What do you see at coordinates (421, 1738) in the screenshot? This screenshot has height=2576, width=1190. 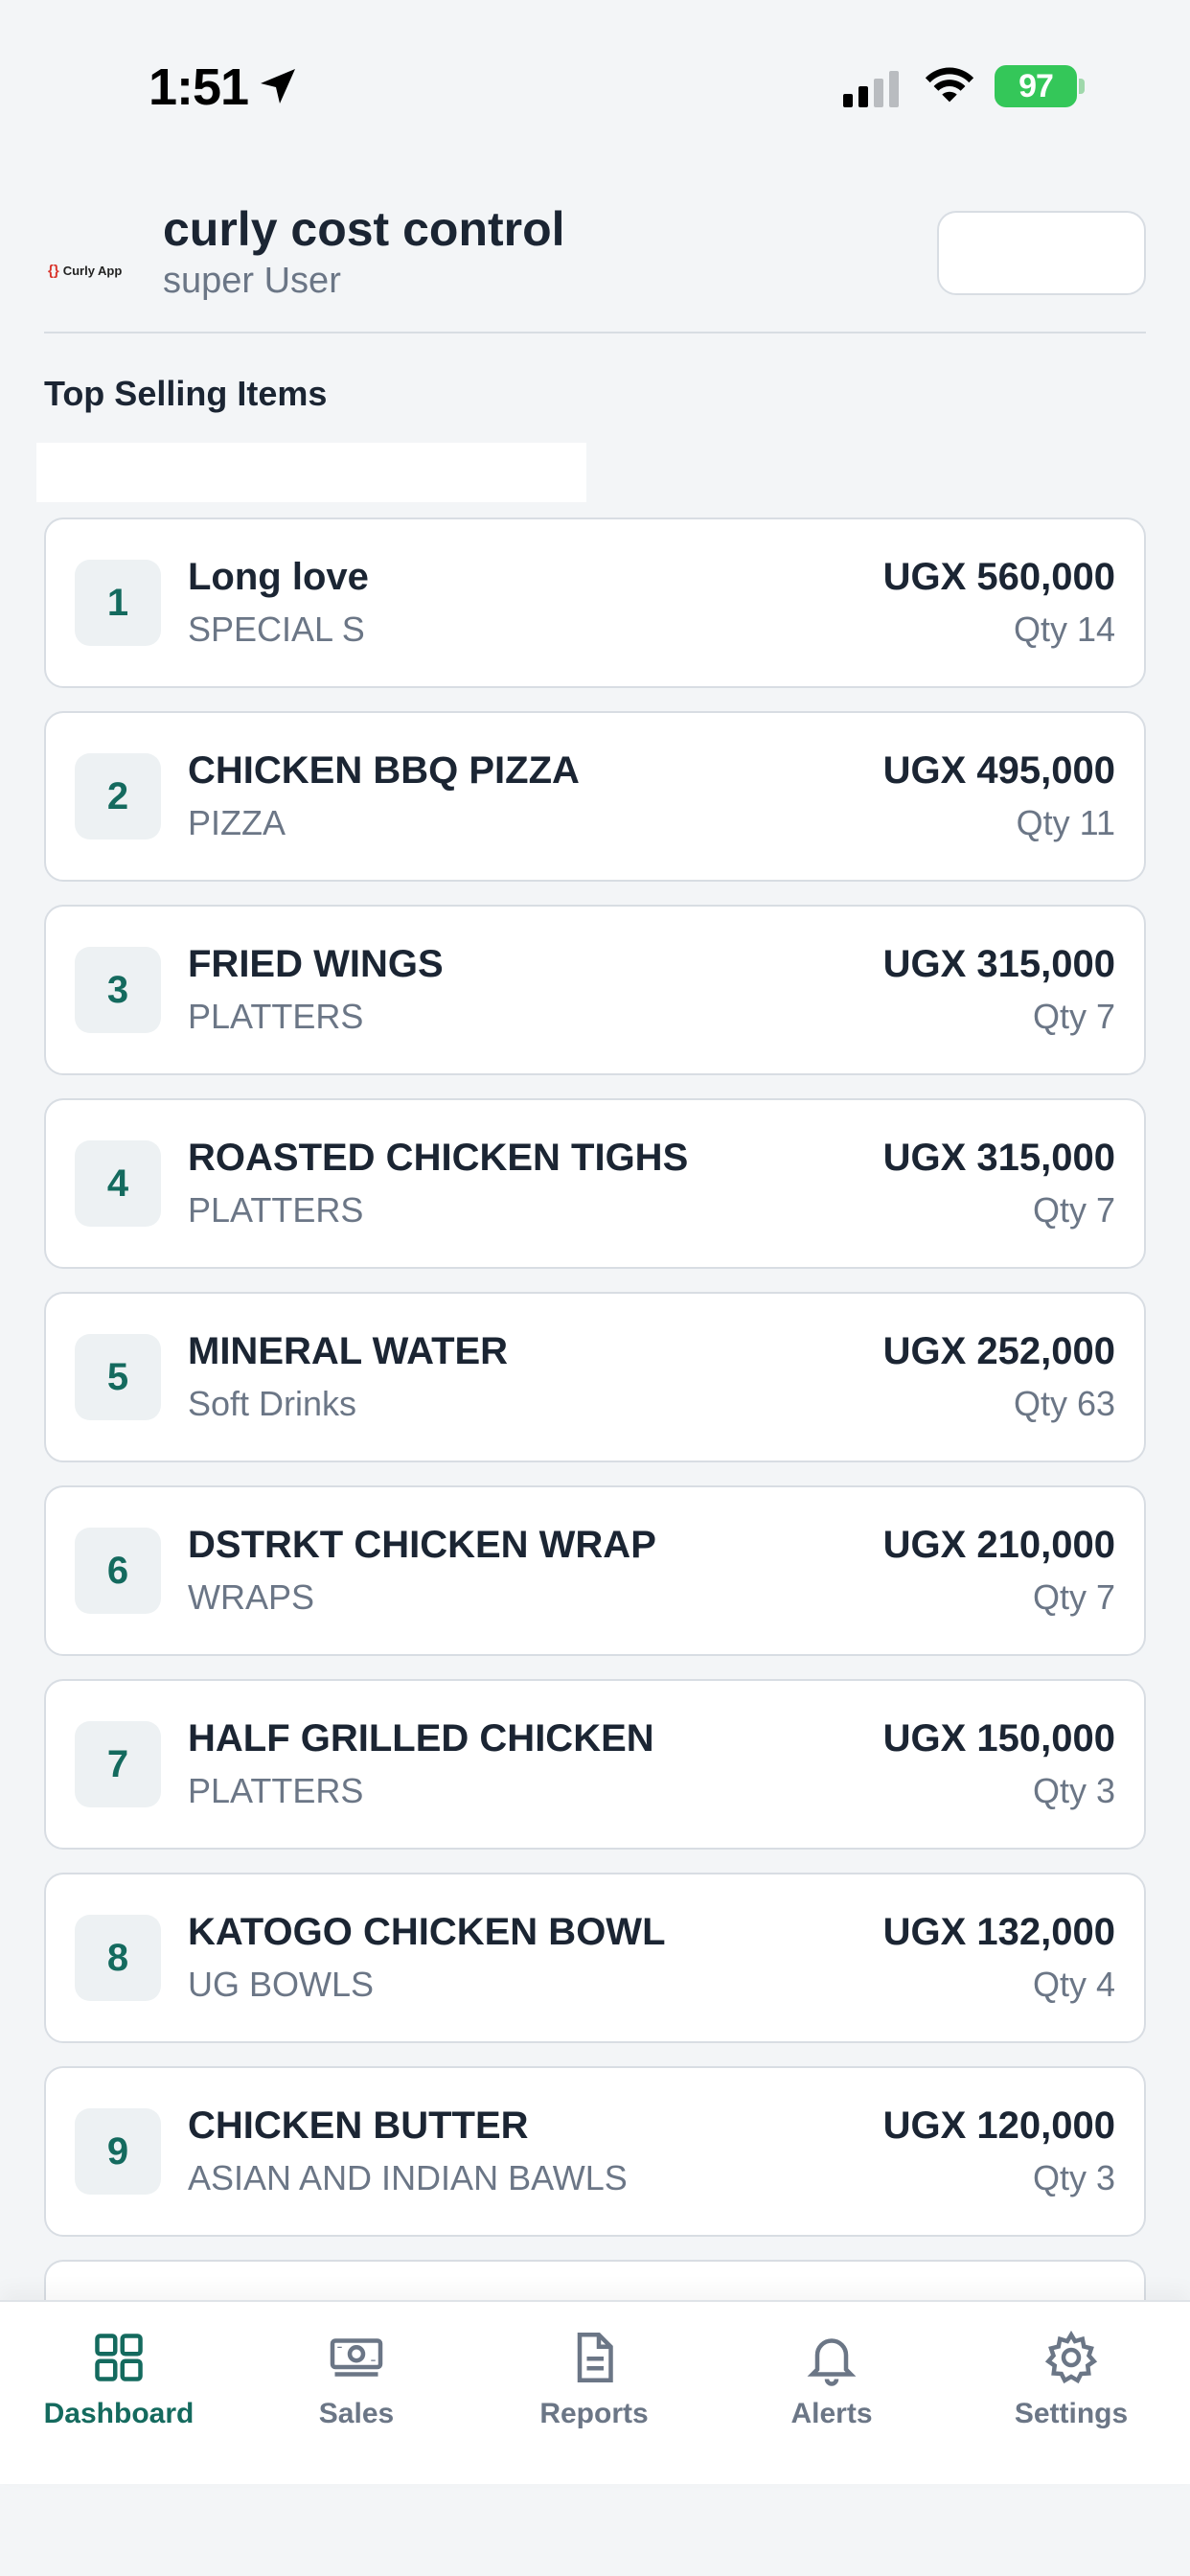 I see `item-name: HALF GRILLED CHICKEN` at bounding box center [421, 1738].